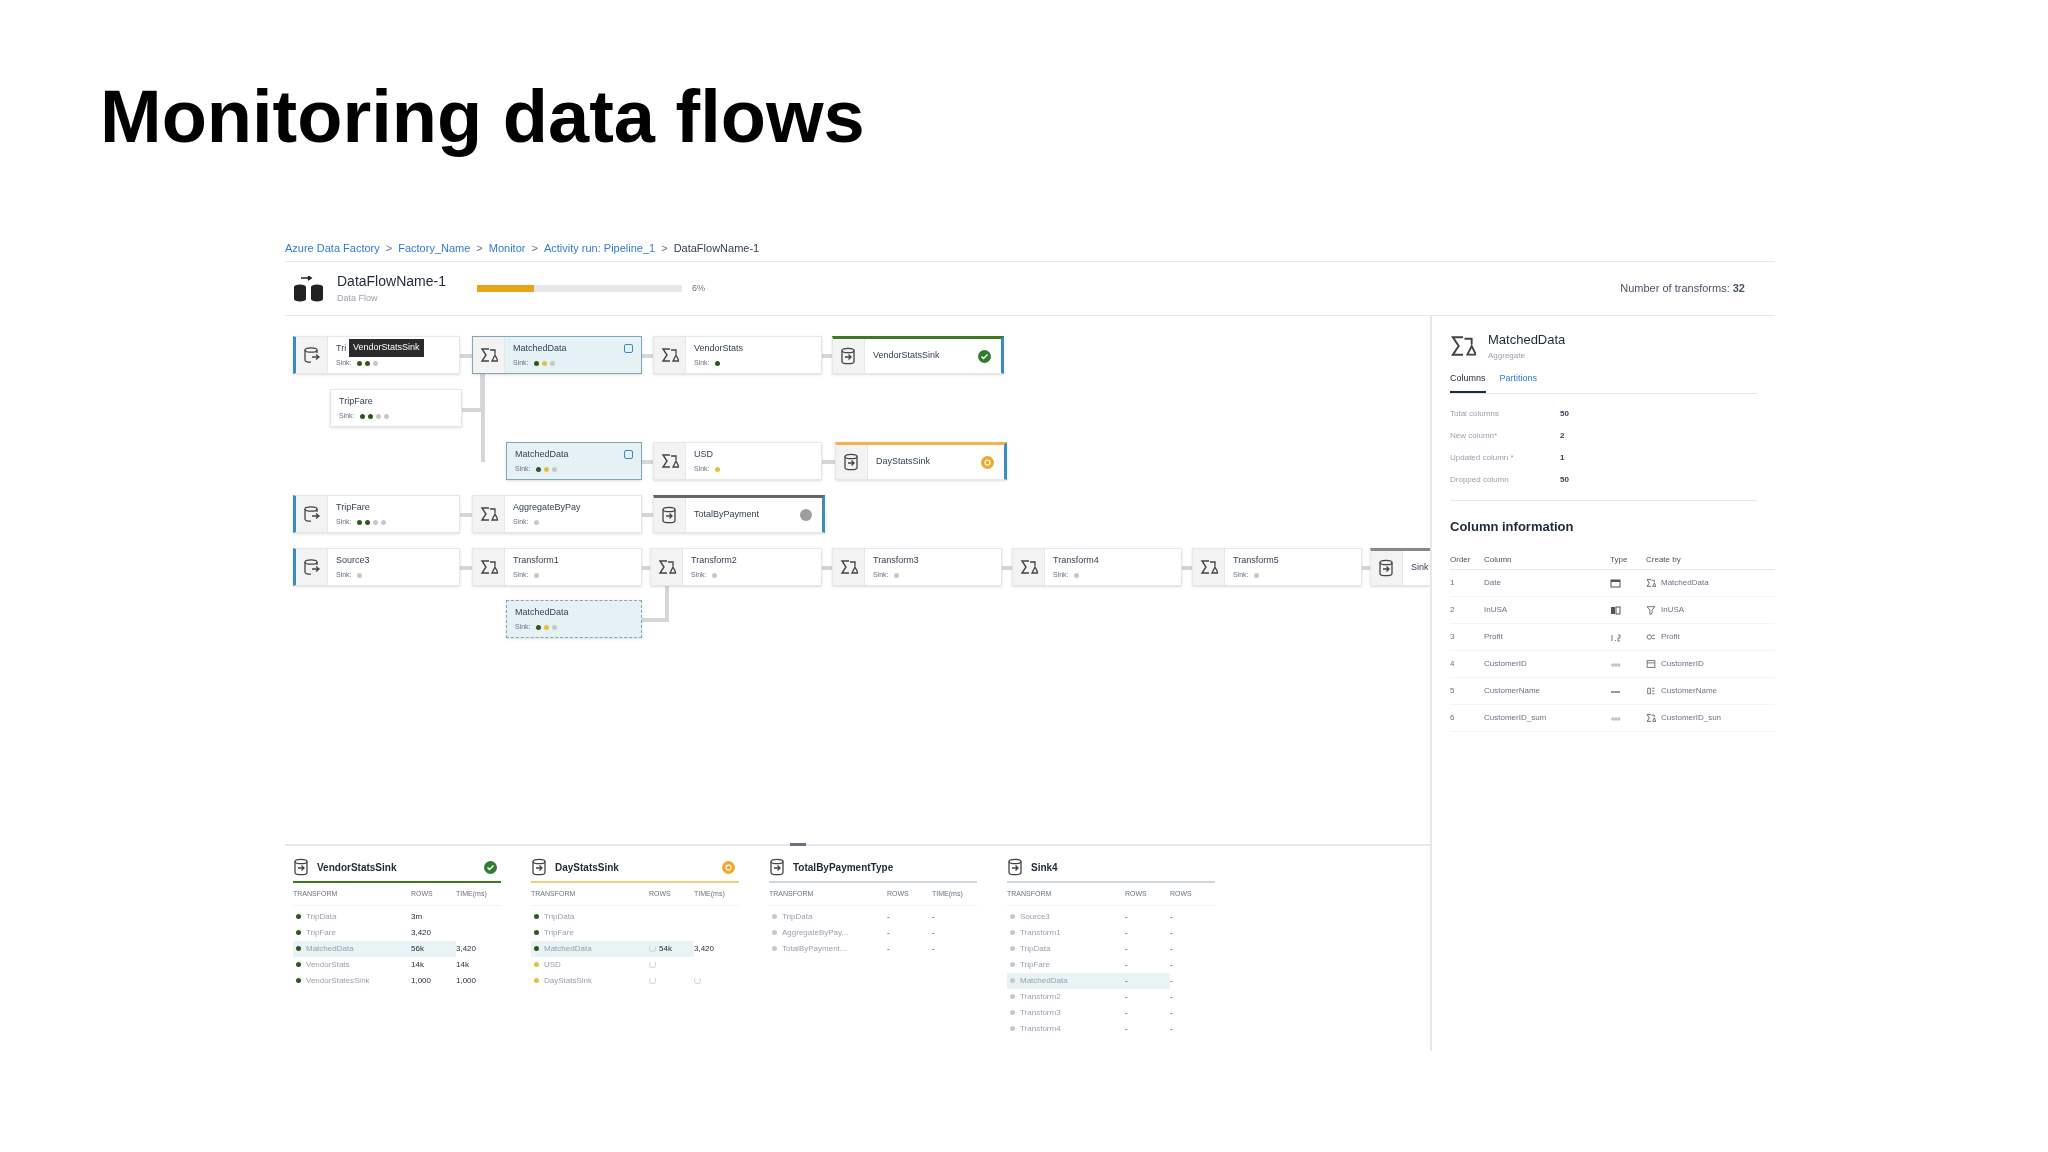  I want to click on decimal-type-icon, so click(1615, 637).